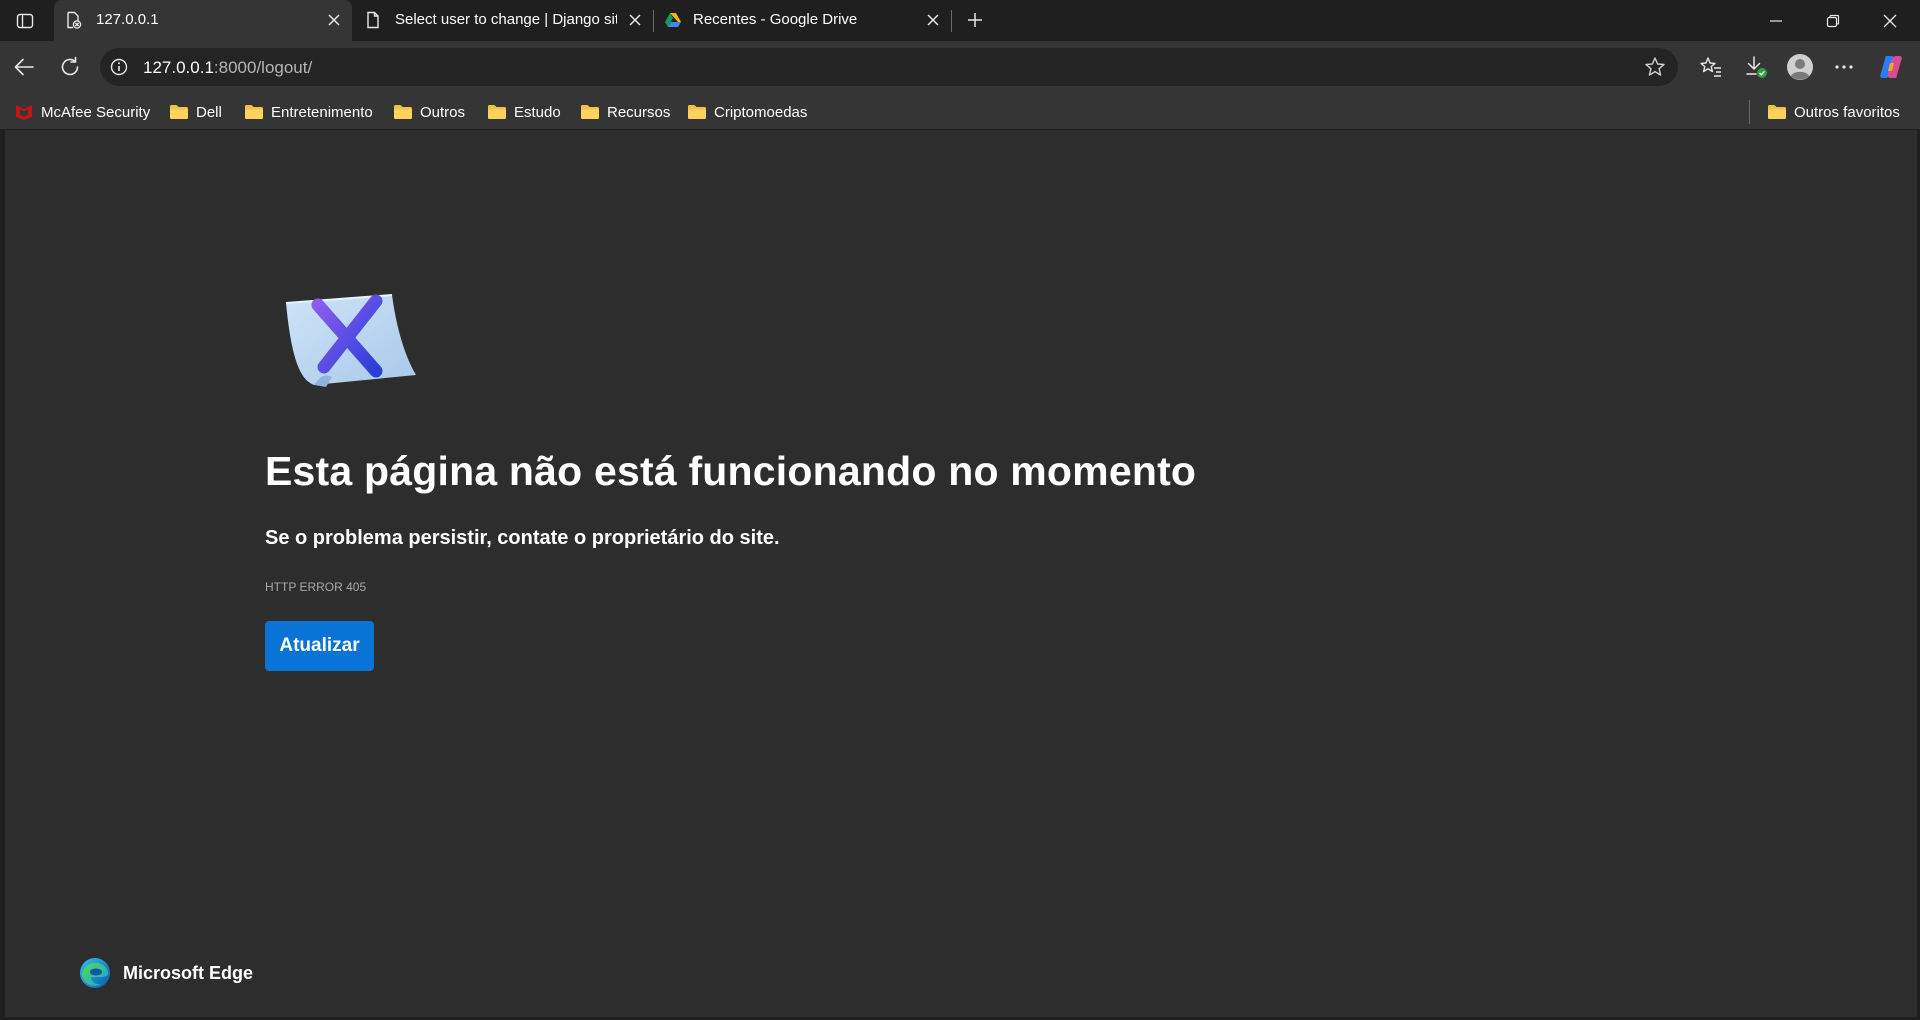 The image size is (1920, 1020). Describe the element at coordinates (95, 973) in the screenshot. I see `microsoft-edge-logo-icon` at that location.